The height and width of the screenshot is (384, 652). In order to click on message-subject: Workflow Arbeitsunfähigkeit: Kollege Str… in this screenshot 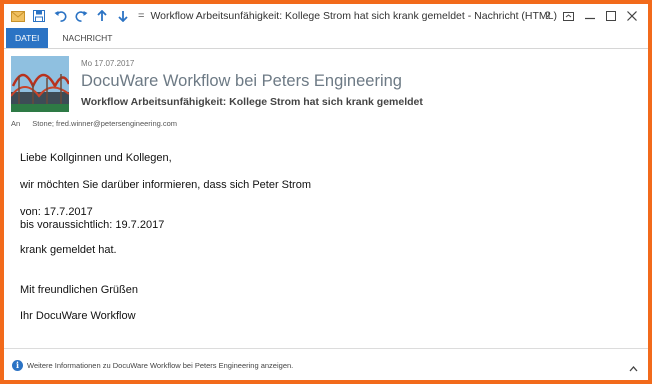, I will do `click(252, 102)`.